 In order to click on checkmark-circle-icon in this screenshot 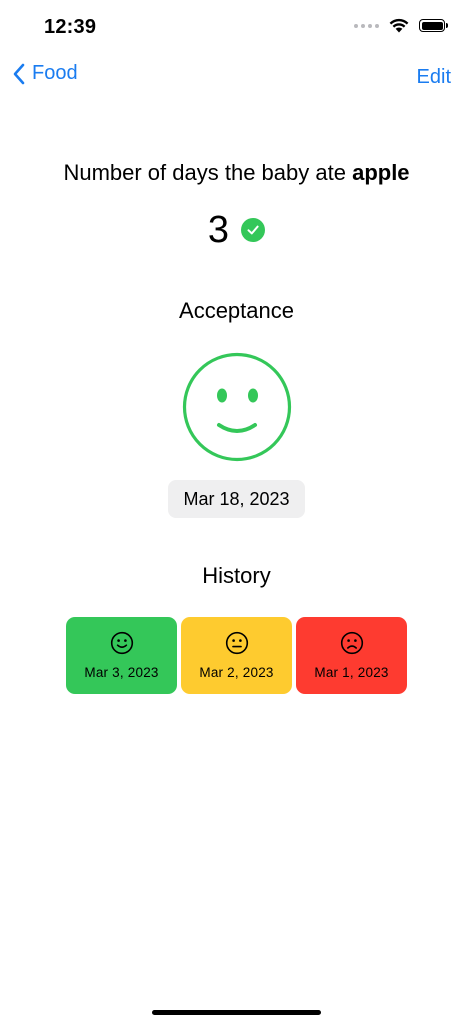, I will do `click(253, 230)`.